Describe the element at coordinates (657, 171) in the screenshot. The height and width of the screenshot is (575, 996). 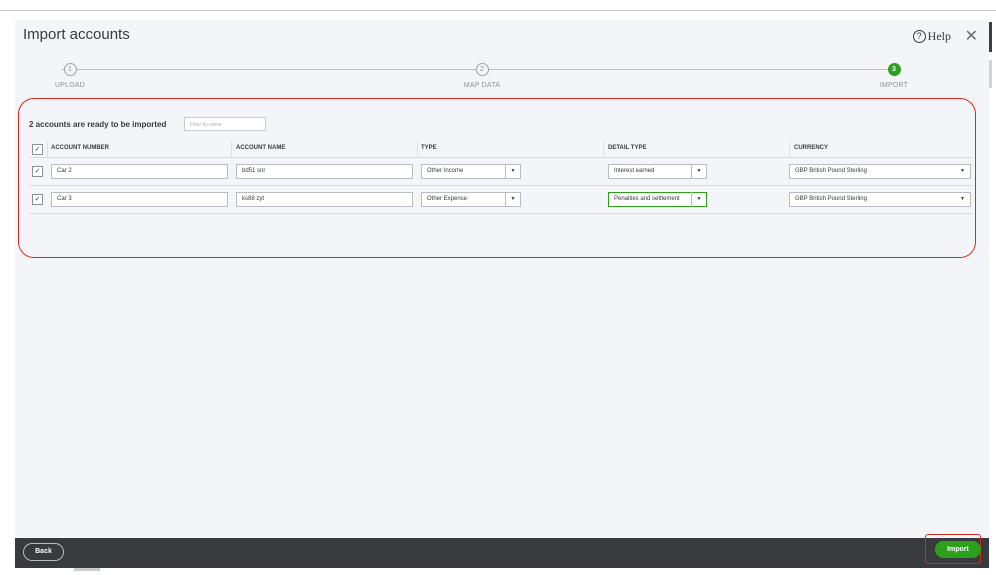
I see `detail-type-select: Interest earned ▼` at that location.